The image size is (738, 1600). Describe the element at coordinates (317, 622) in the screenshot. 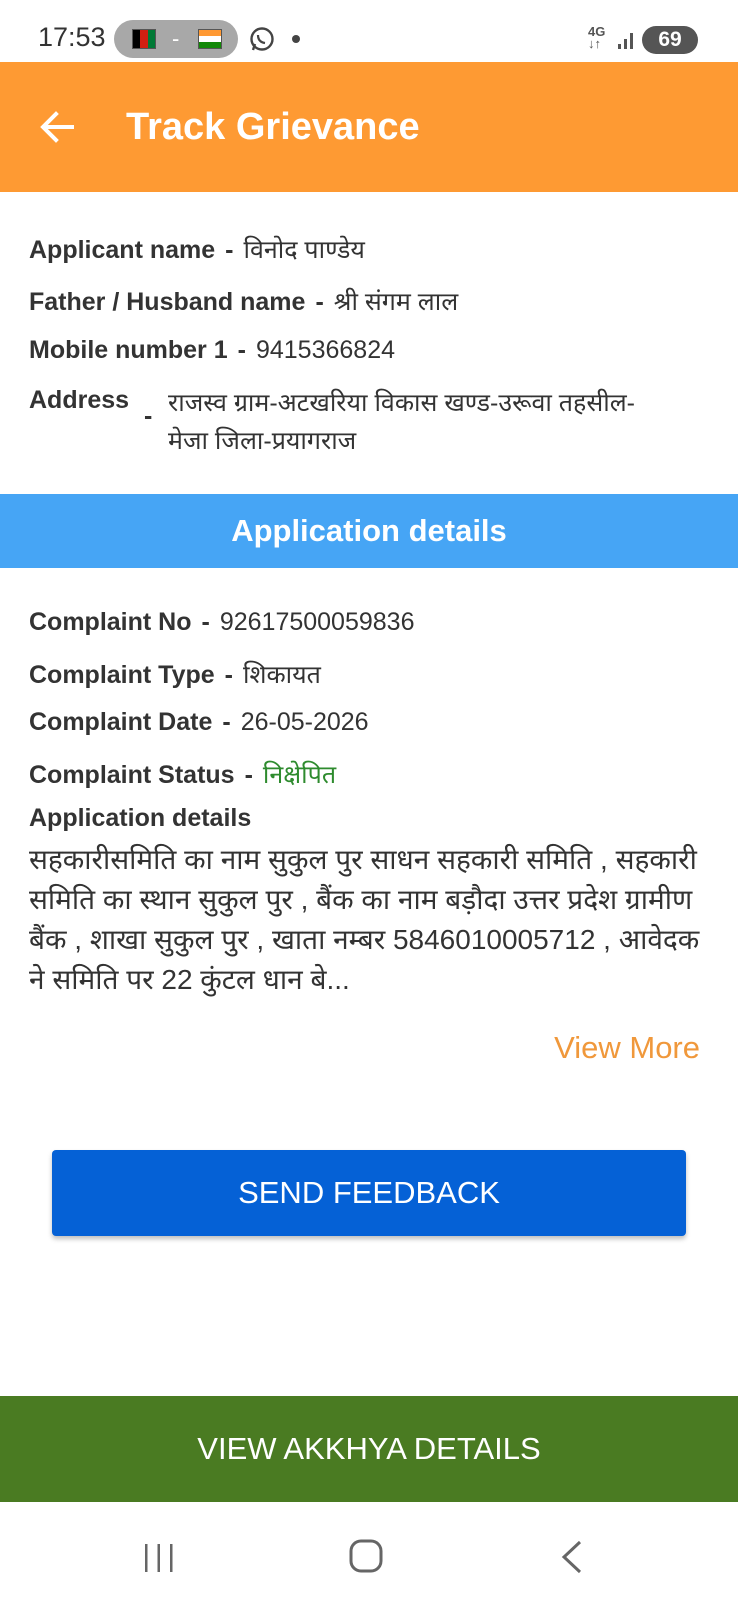

I see `complaint-no-value: 92617500059836` at that location.